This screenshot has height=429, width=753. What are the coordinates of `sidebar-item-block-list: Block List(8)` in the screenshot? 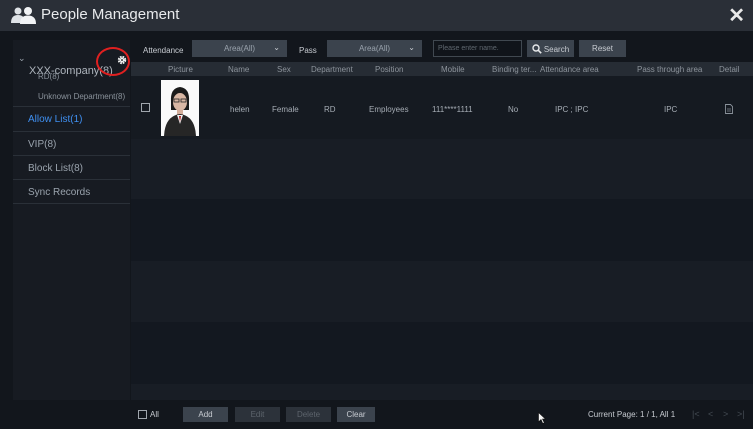 It's located at (71, 167).